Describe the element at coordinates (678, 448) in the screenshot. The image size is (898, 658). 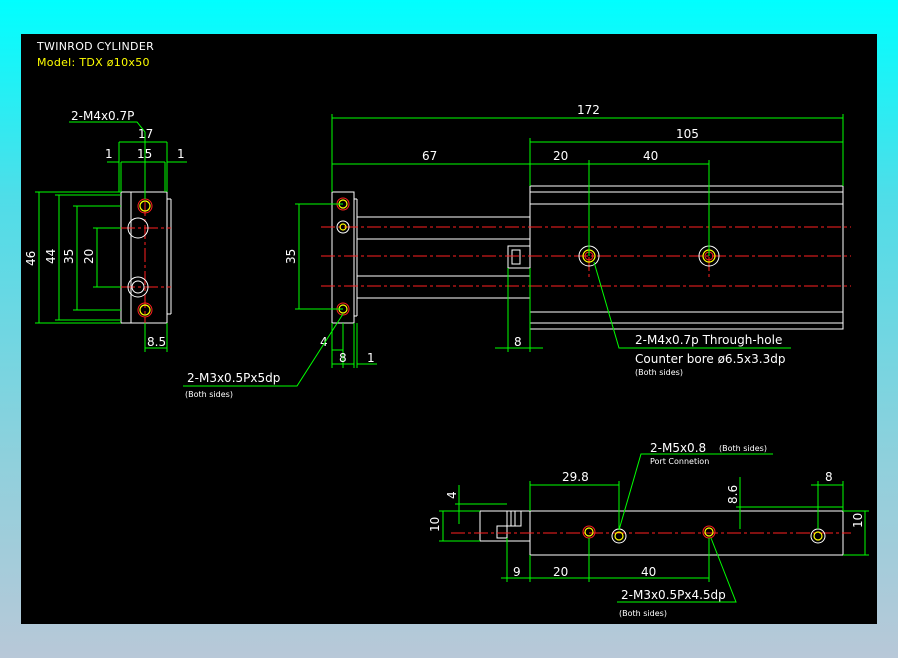
I see `callout-bottom-port: 2-M5x0.8` at that location.